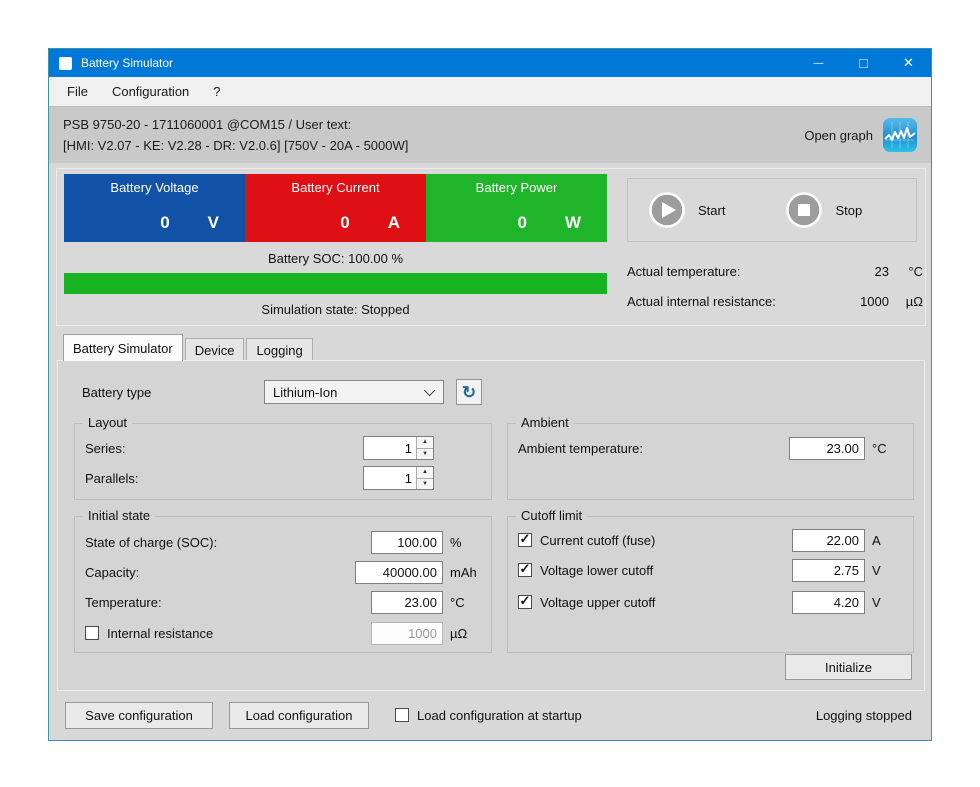 This screenshot has height=787, width=980. I want to click on battery-power-value: 0, so click(522, 222).